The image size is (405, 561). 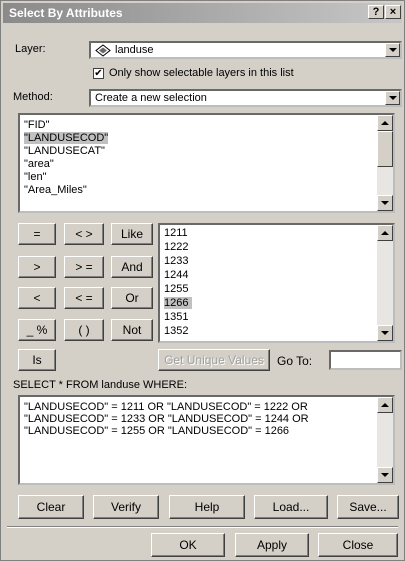 What do you see at coordinates (385, 149) in the screenshot?
I see `scroll-thumb` at bounding box center [385, 149].